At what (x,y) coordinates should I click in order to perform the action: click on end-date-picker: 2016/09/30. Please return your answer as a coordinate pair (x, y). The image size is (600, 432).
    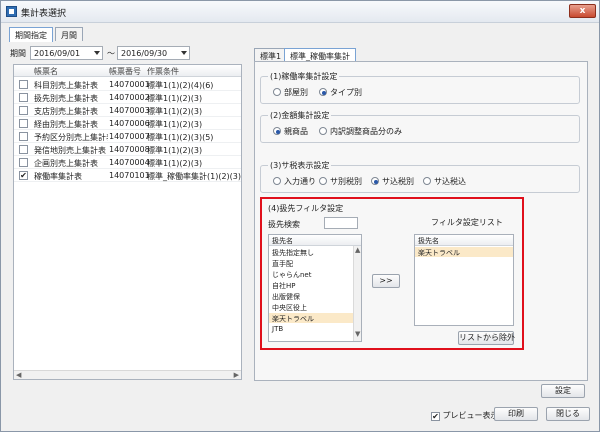
    Looking at the image, I should click on (153, 53).